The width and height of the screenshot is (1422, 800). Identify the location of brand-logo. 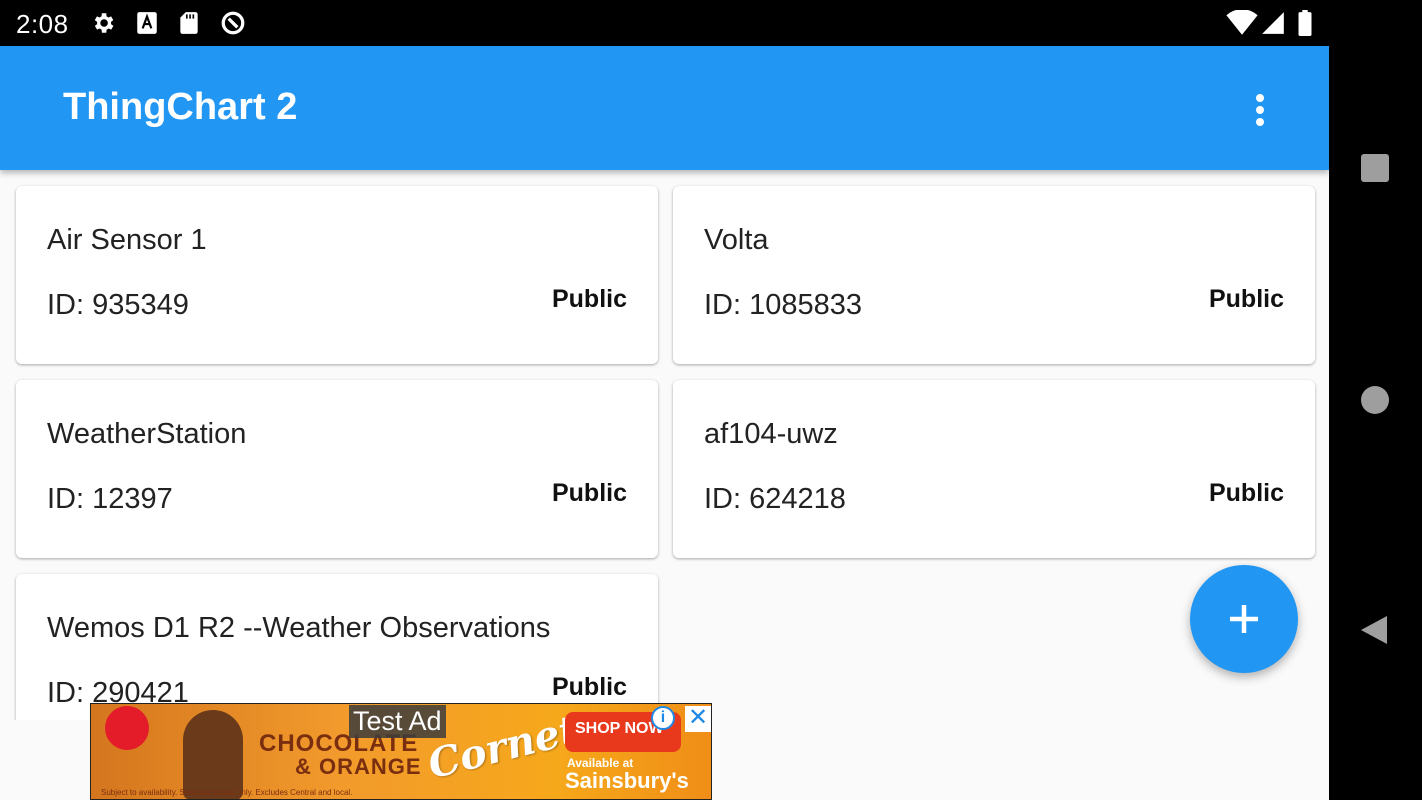
(127, 728).